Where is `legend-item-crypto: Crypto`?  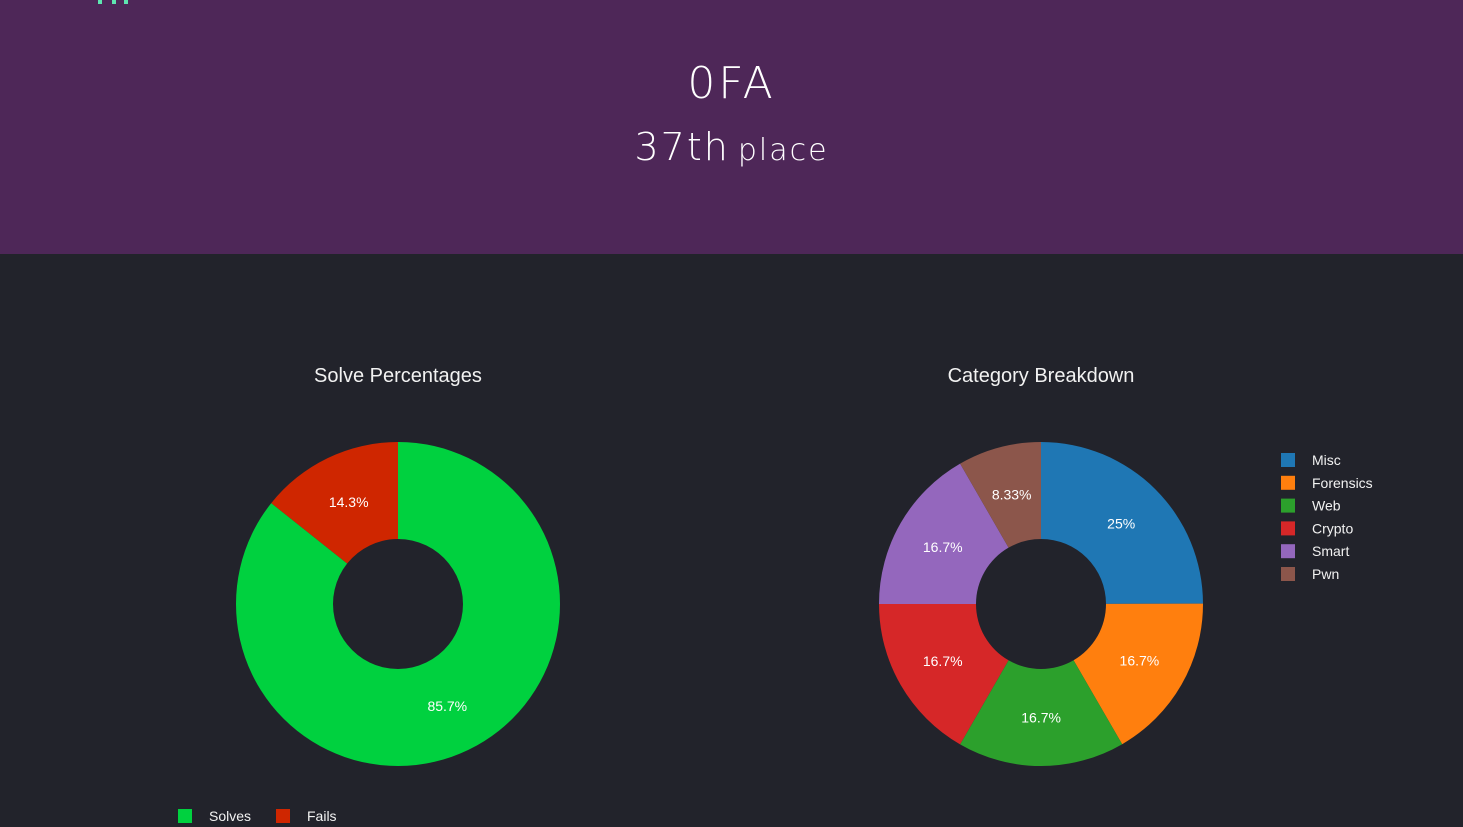
legend-item-crypto: Crypto is located at coordinates (1332, 528).